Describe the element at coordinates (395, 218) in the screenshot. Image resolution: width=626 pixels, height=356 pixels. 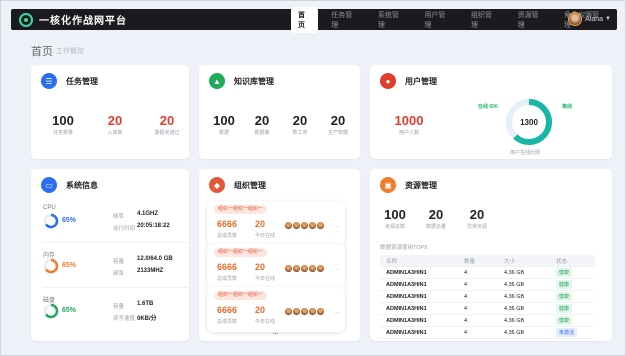
I see `stat: 100 资源总数` at that location.